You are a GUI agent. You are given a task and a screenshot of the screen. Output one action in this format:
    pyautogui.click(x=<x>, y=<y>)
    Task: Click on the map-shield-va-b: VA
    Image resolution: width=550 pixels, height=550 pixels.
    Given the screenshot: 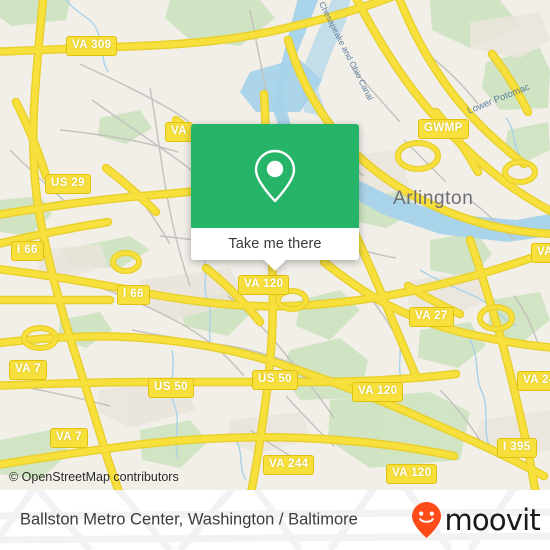 What is the action you would take?
    pyautogui.click(x=540, y=253)
    